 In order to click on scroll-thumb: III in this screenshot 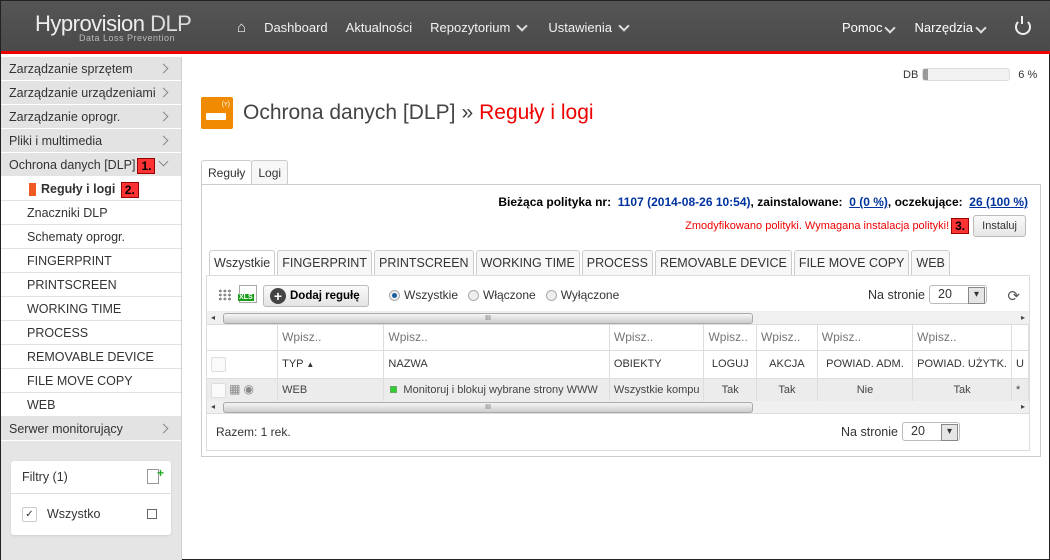, I will do `click(488, 318)`.